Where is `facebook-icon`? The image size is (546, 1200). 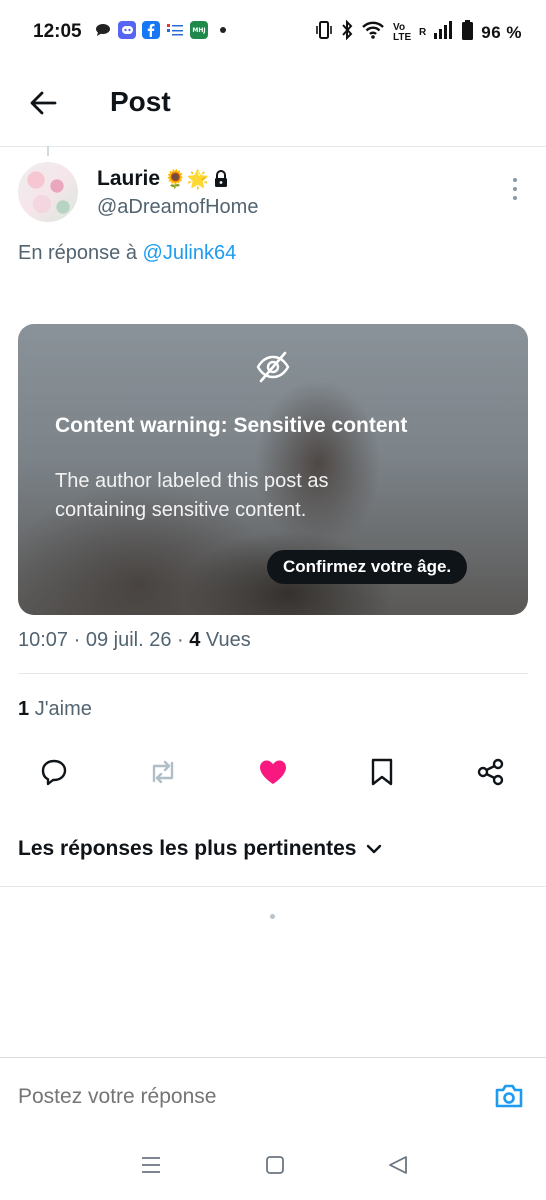
facebook-icon is located at coordinates (151, 30).